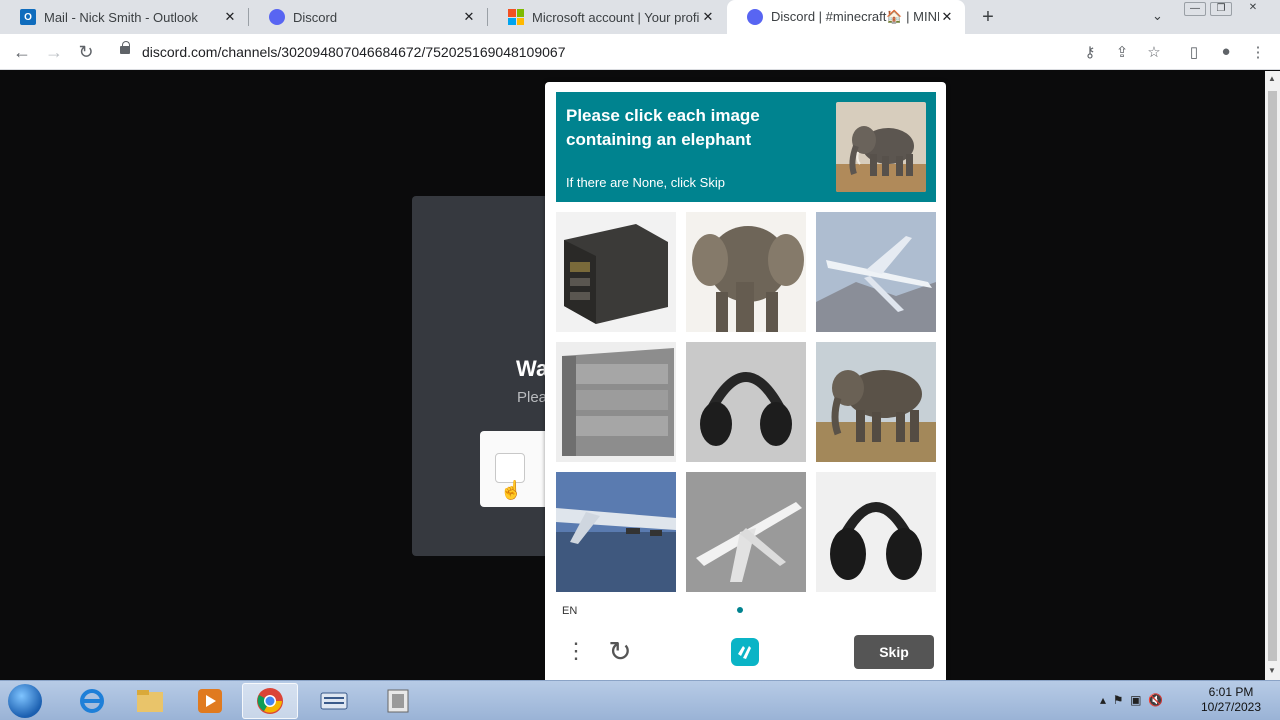 This screenshot has width=1280, height=720. I want to click on microsoft-icon, so click(516, 17).